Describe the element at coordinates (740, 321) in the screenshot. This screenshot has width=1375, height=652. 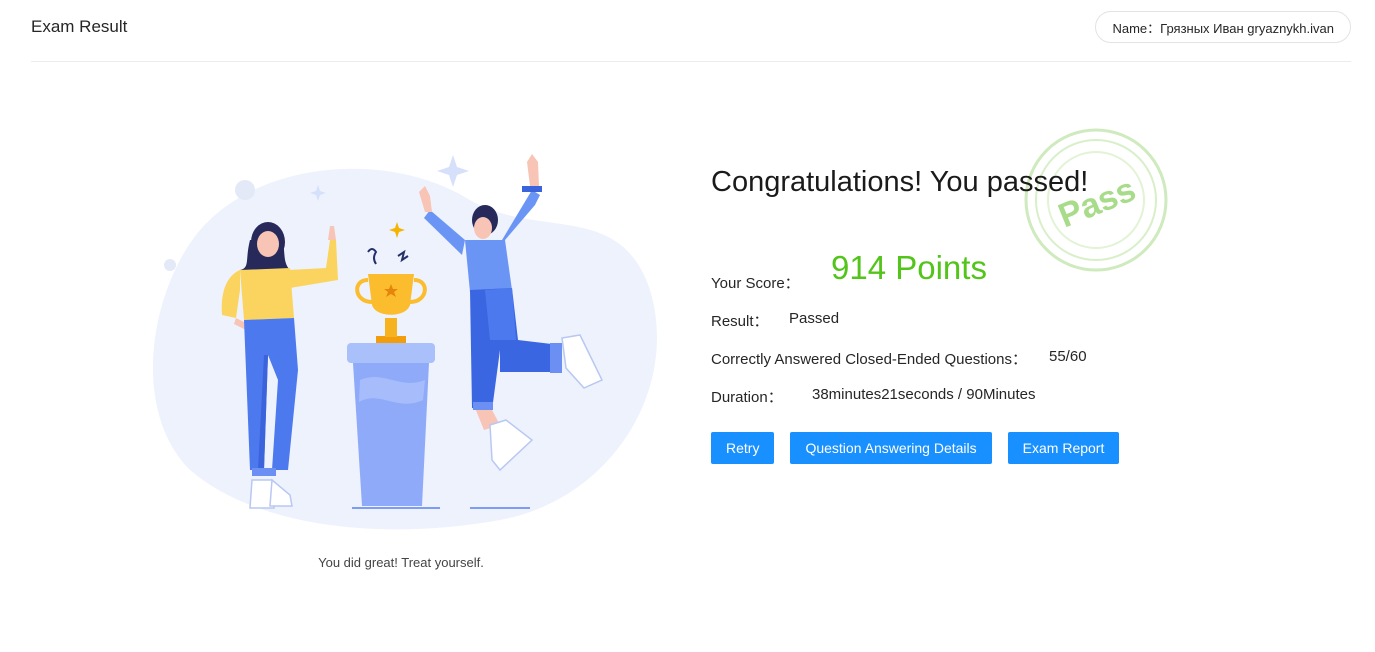
I see `result-label: Result：` at that location.